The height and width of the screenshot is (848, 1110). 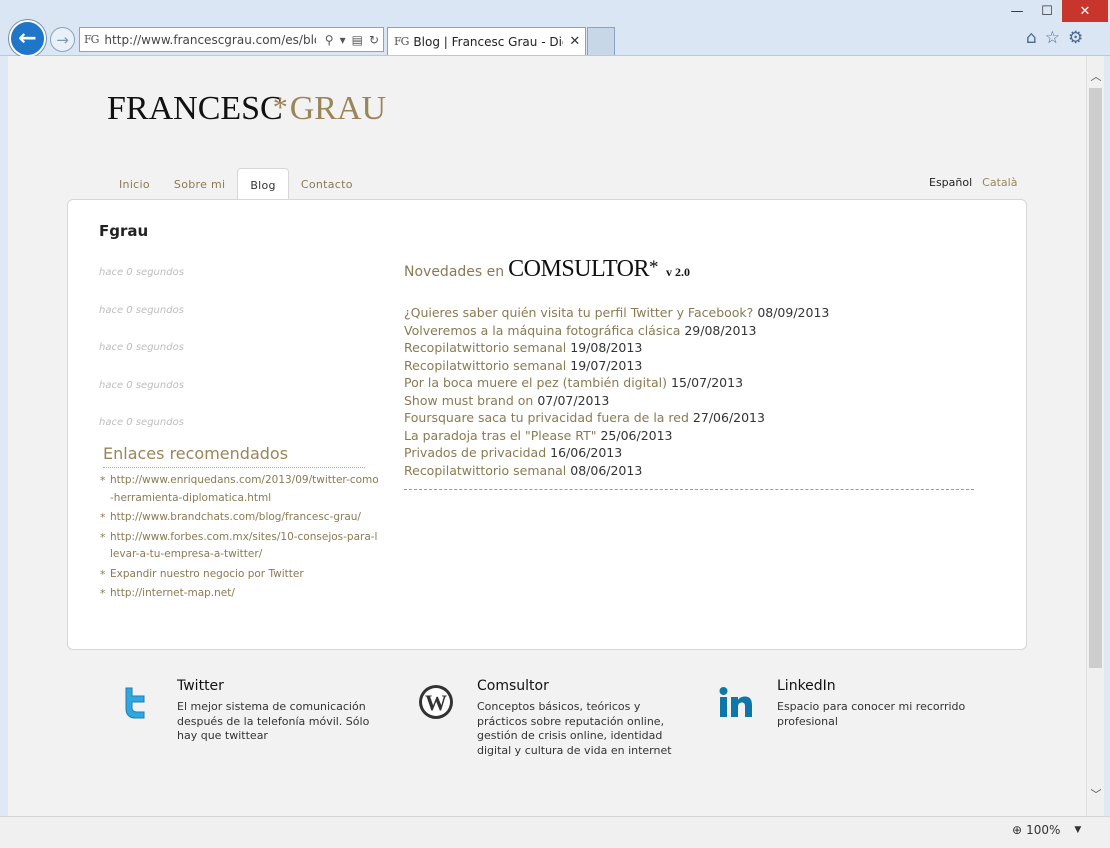 What do you see at coordinates (1085, 11) in the screenshot?
I see `close-icon: ✕` at bounding box center [1085, 11].